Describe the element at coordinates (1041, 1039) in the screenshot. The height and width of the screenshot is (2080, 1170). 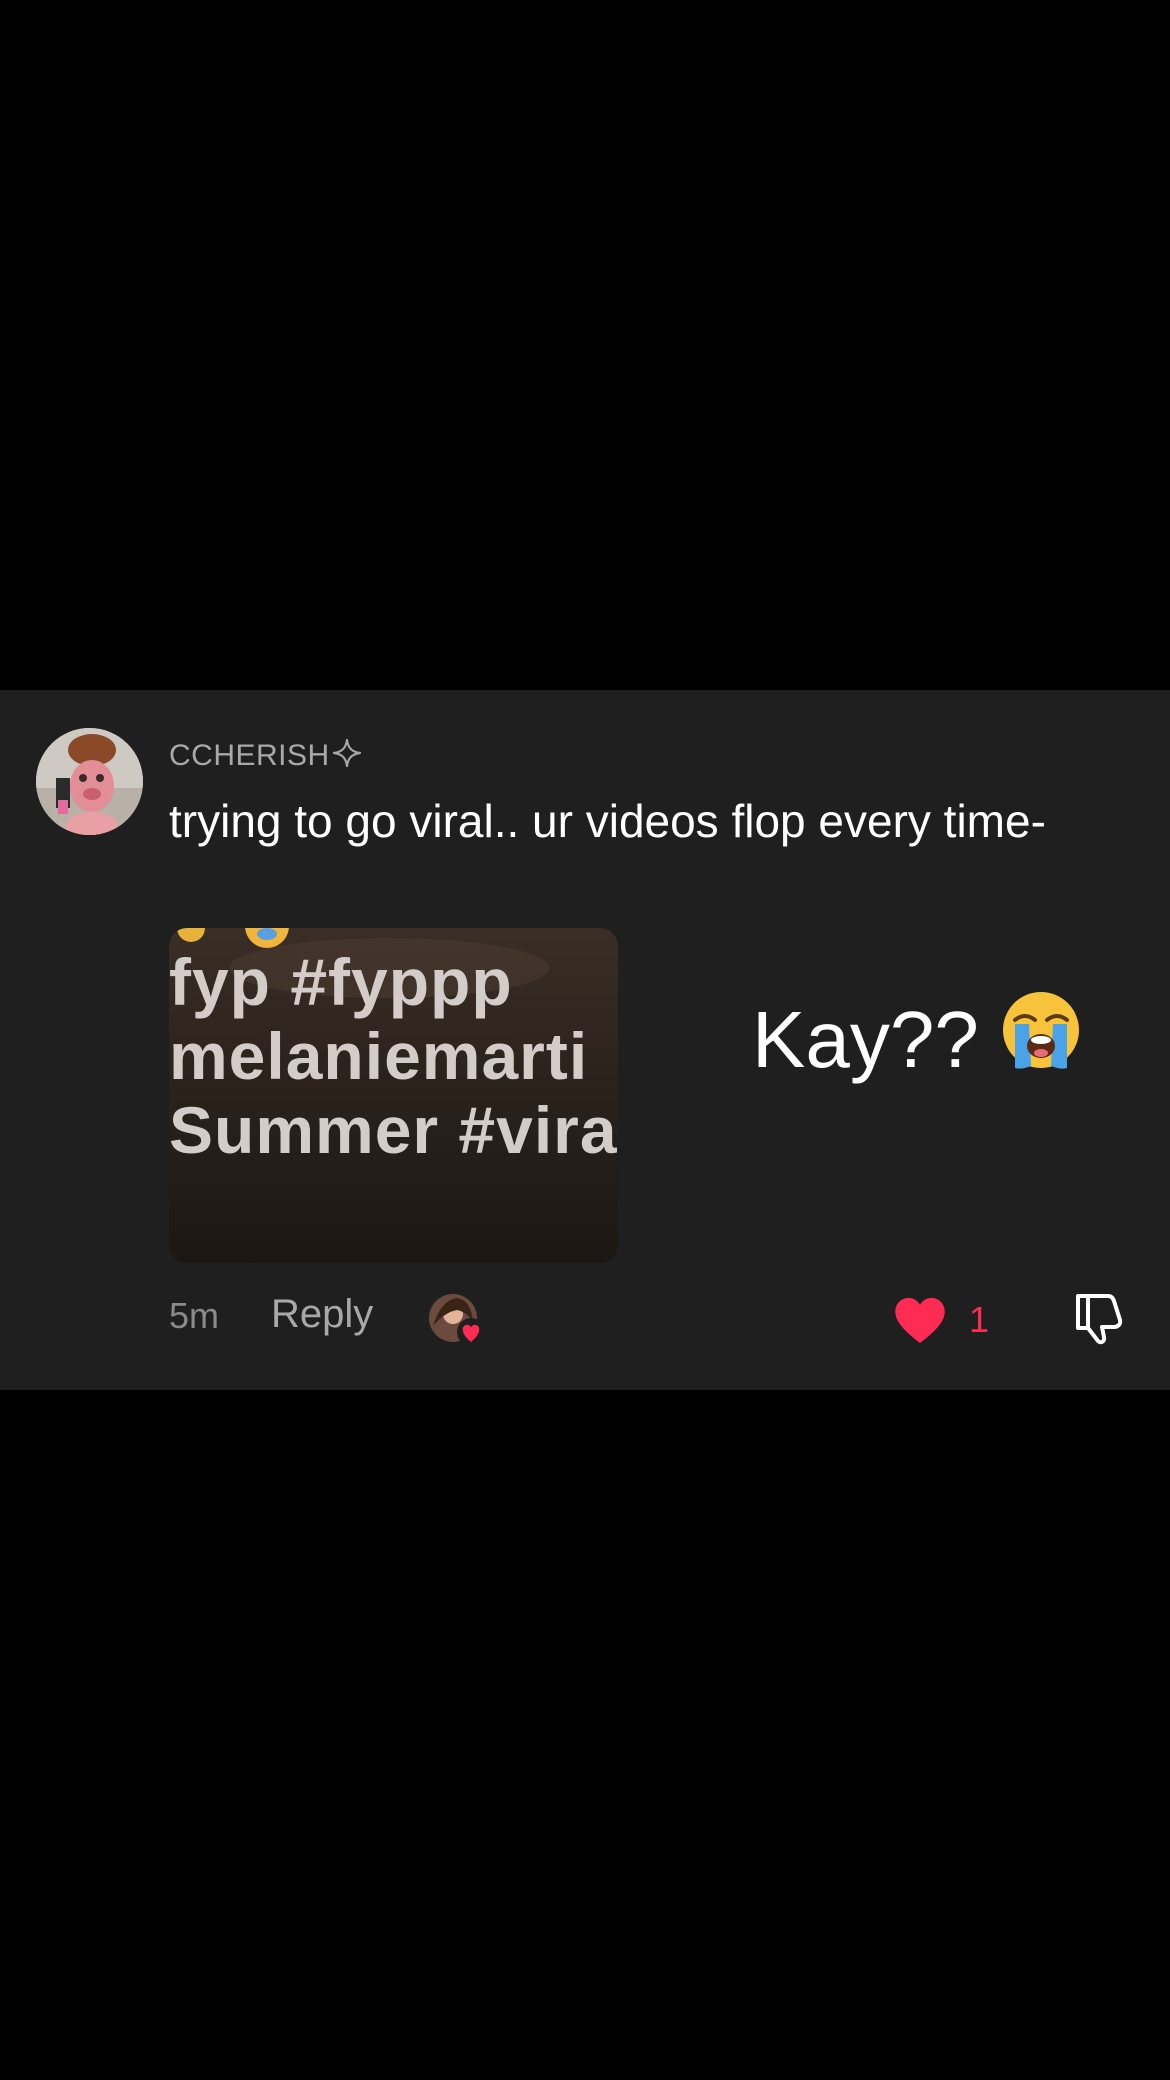
I see `loudly-crying-emoji-icon` at that location.